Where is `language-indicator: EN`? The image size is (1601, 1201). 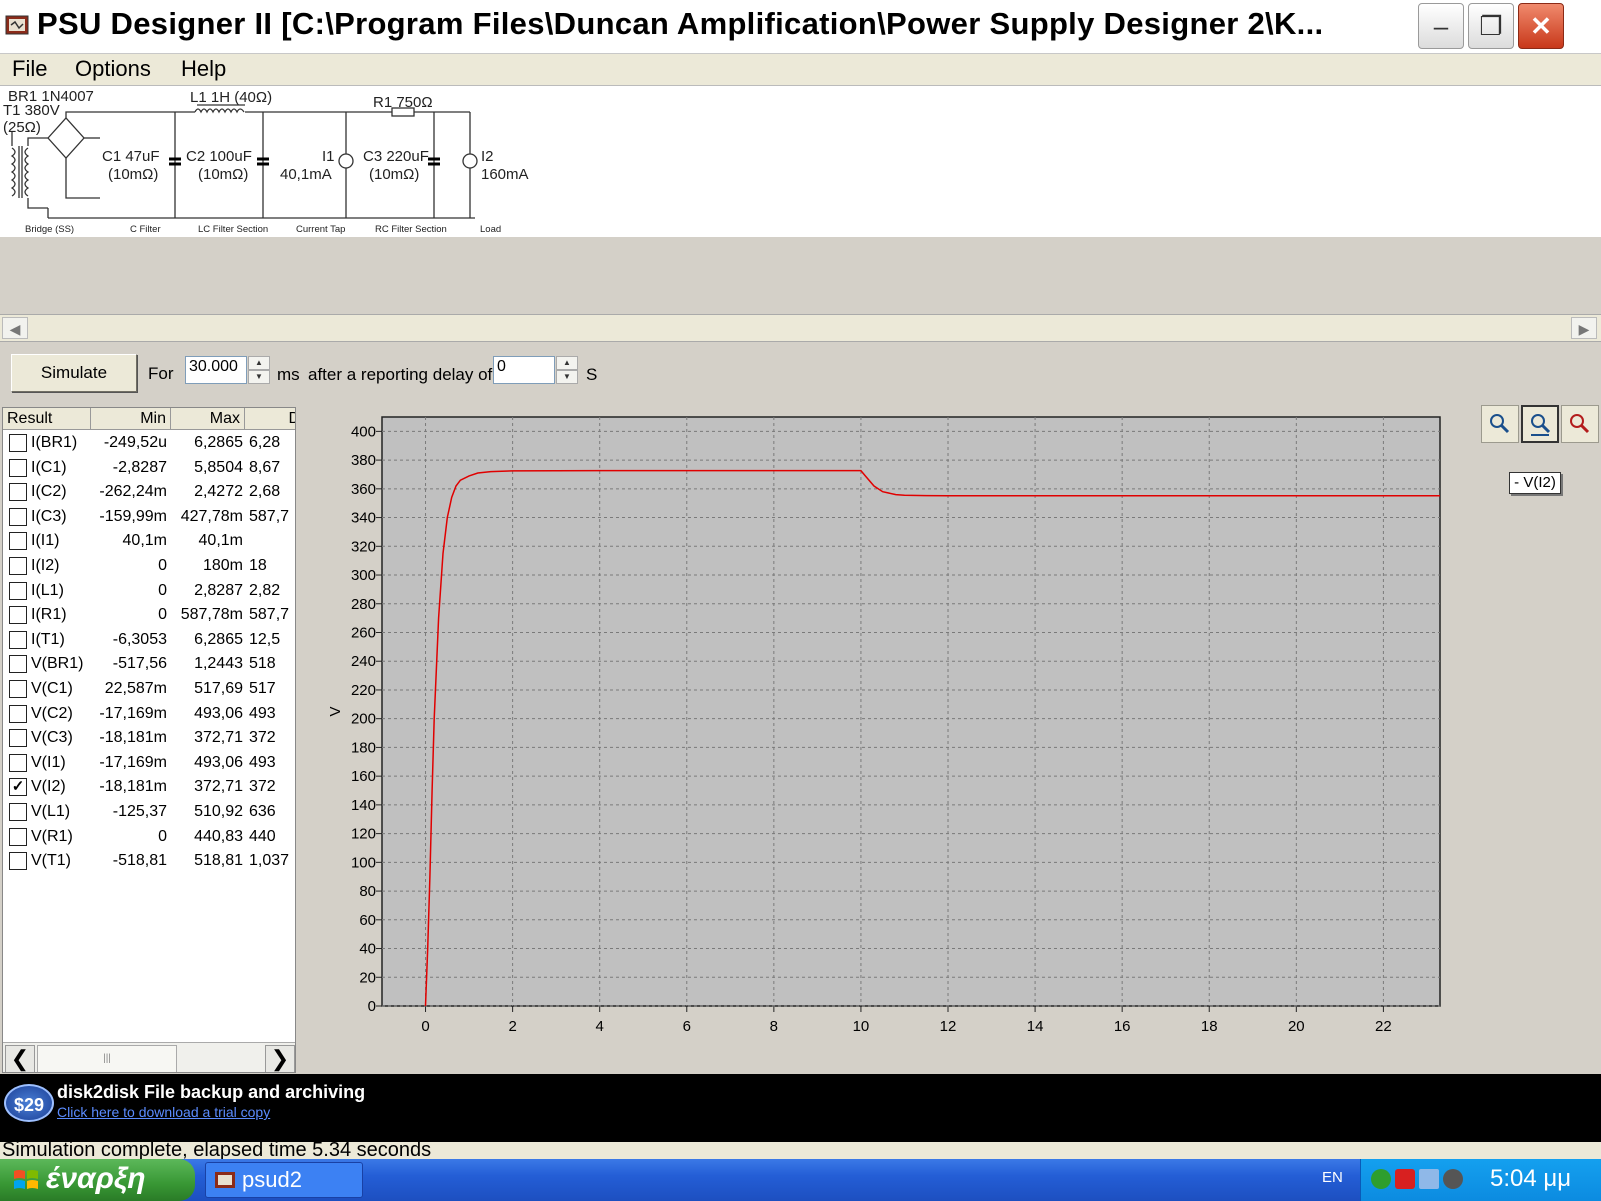 language-indicator: EN is located at coordinates (1332, 1177).